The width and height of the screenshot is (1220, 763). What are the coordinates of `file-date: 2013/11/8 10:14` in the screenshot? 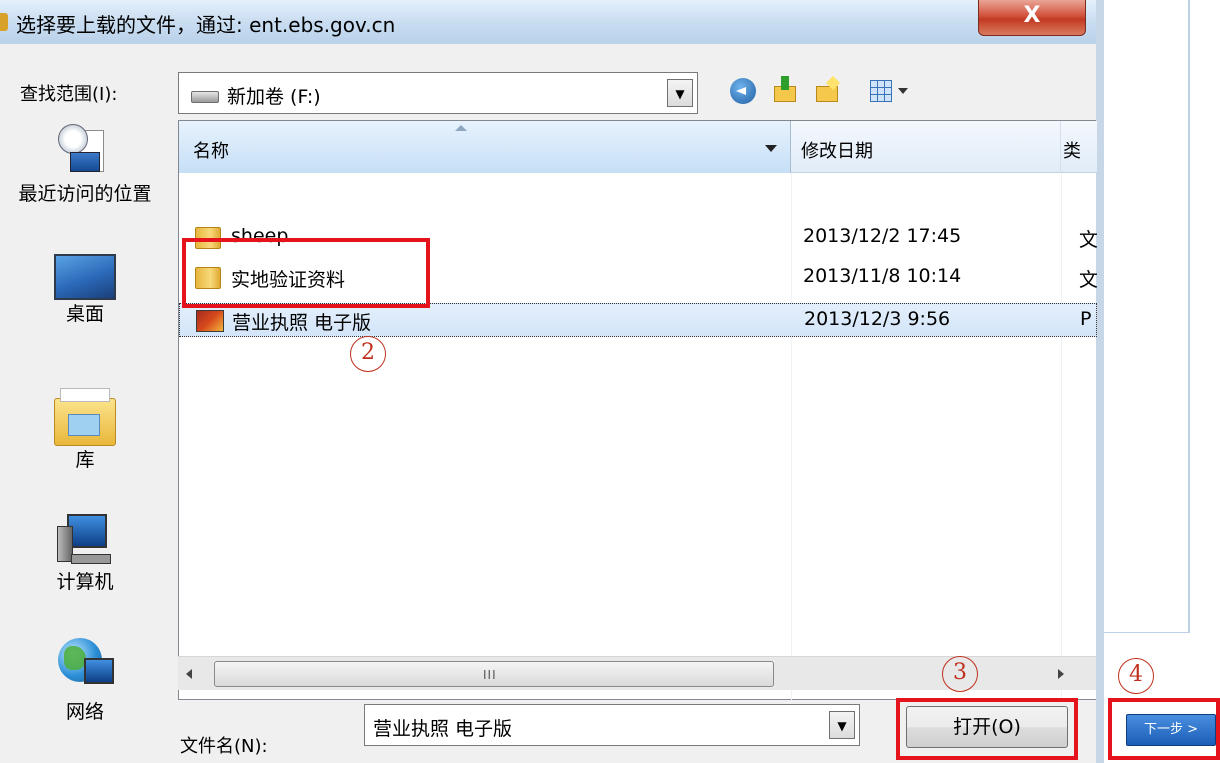 It's located at (882, 276).